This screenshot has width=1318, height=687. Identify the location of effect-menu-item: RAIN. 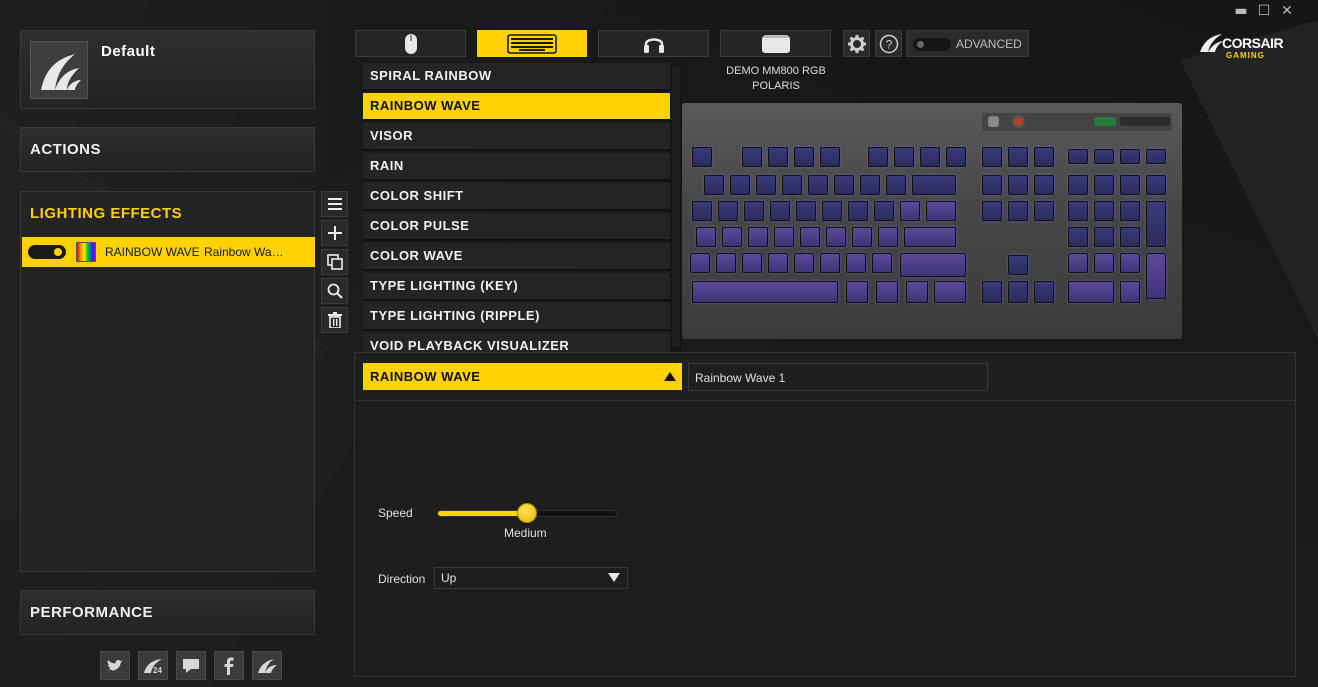
(516, 167).